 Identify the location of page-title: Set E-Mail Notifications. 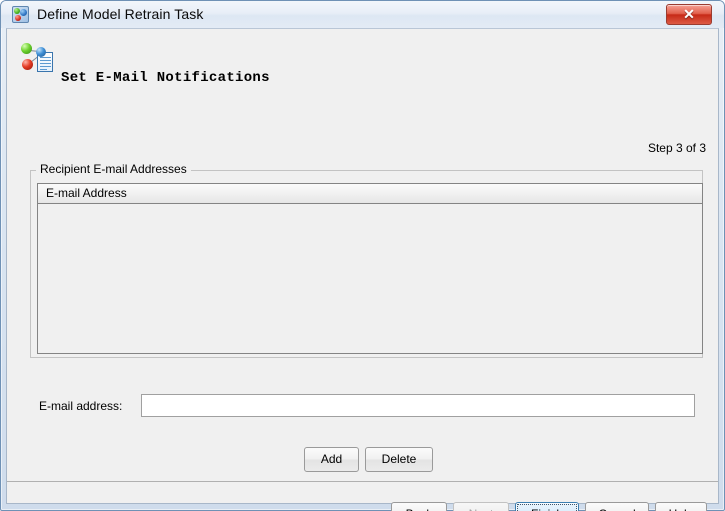
(165, 78).